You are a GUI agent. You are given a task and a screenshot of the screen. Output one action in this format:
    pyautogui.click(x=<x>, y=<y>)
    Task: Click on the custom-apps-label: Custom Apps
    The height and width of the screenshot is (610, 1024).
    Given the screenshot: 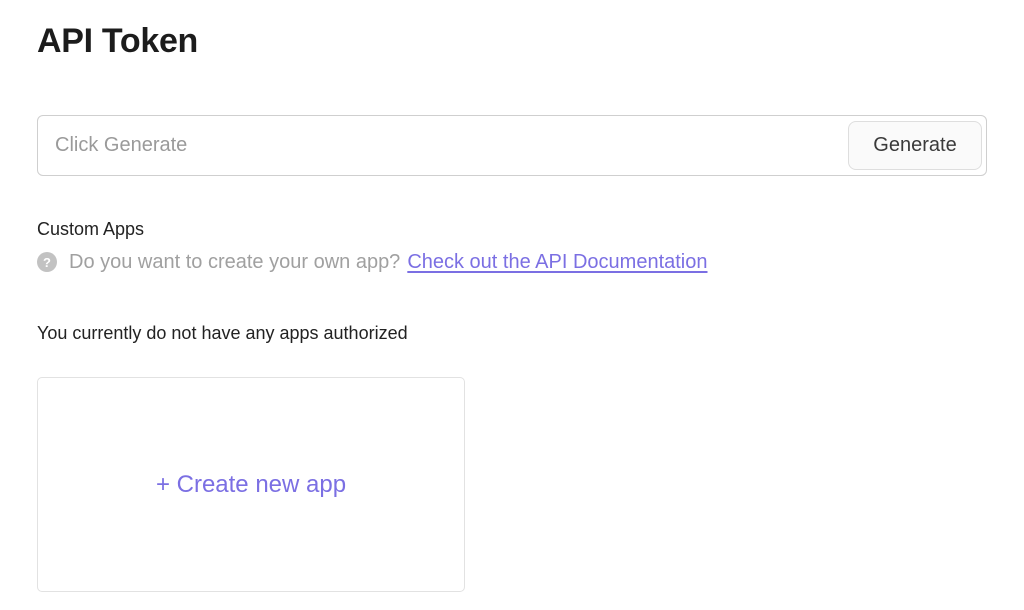 What is the action you would take?
    pyautogui.click(x=91, y=229)
    